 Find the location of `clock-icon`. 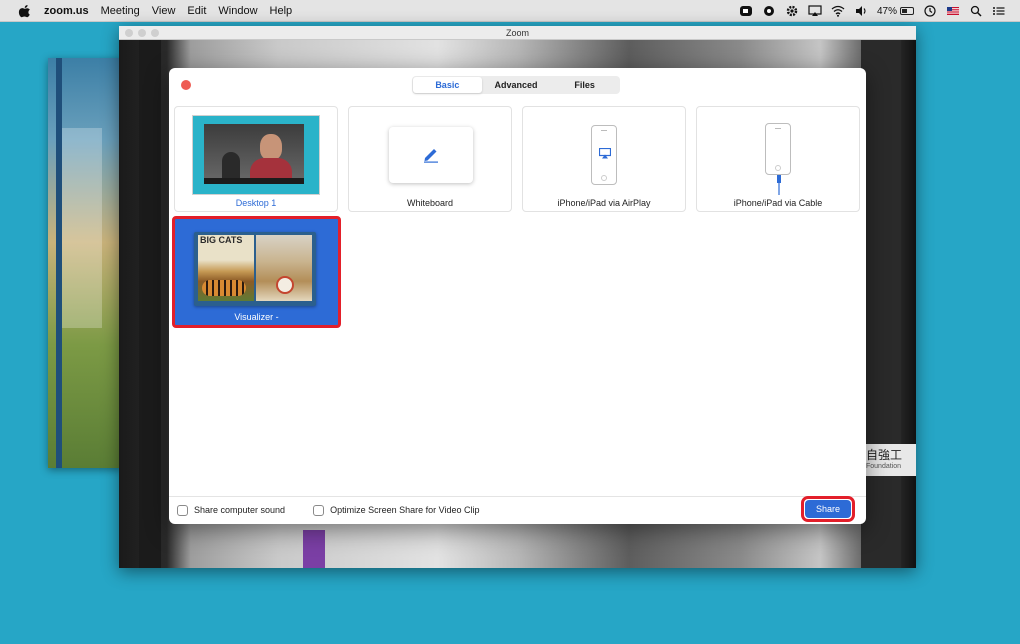

clock-icon is located at coordinates (930, 11).